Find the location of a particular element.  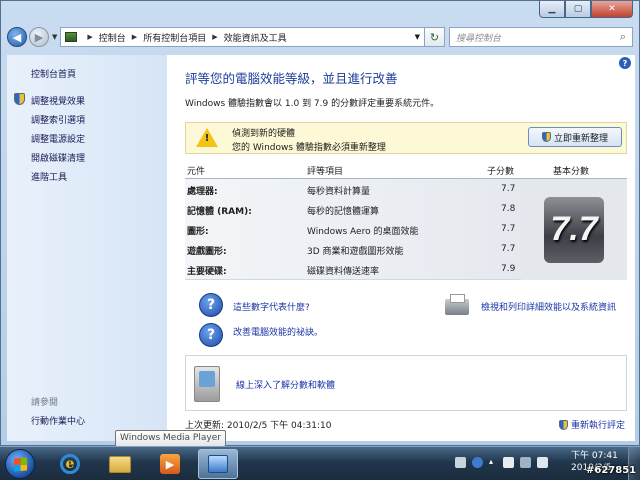

notification-area: ▴ is located at coordinates (504, 462).